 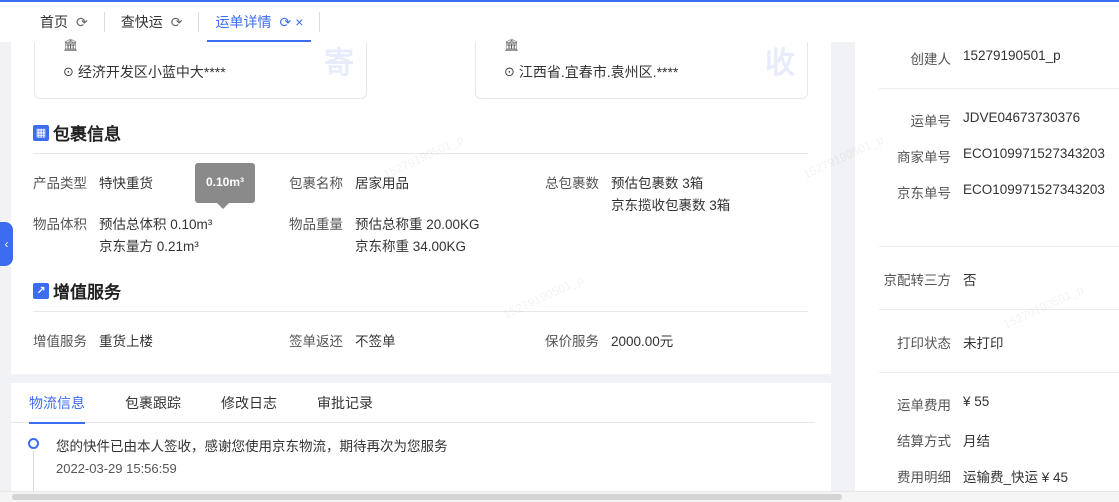 What do you see at coordinates (60, 341) in the screenshot?
I see `field-key: 增值服务` at bounding box center [60, 341].